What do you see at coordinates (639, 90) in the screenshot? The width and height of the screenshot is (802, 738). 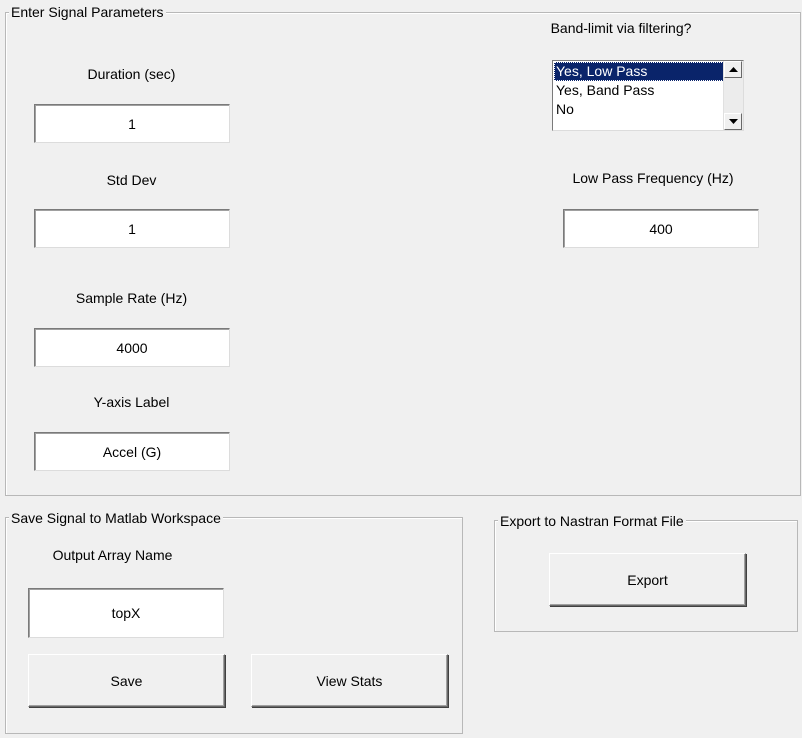 I see `bandlimit-option-band-pass: Yes, Band Pass` at bounding box center [639, 90].